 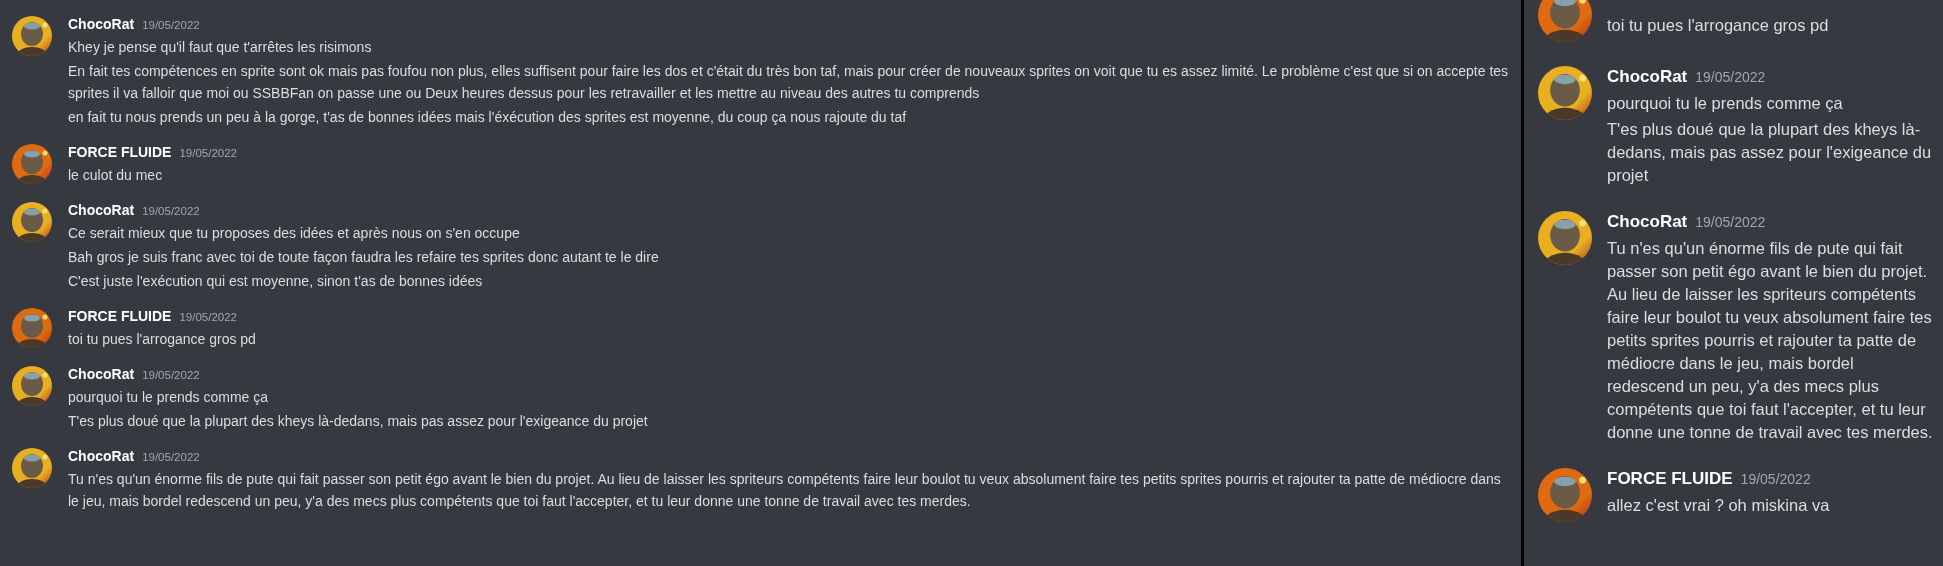 What do you see at coordinates (1719, 505) in the screenshot?
I see `message-text: allez c'est vrai ? oh miskina va` at bounding box center [1719, 505].